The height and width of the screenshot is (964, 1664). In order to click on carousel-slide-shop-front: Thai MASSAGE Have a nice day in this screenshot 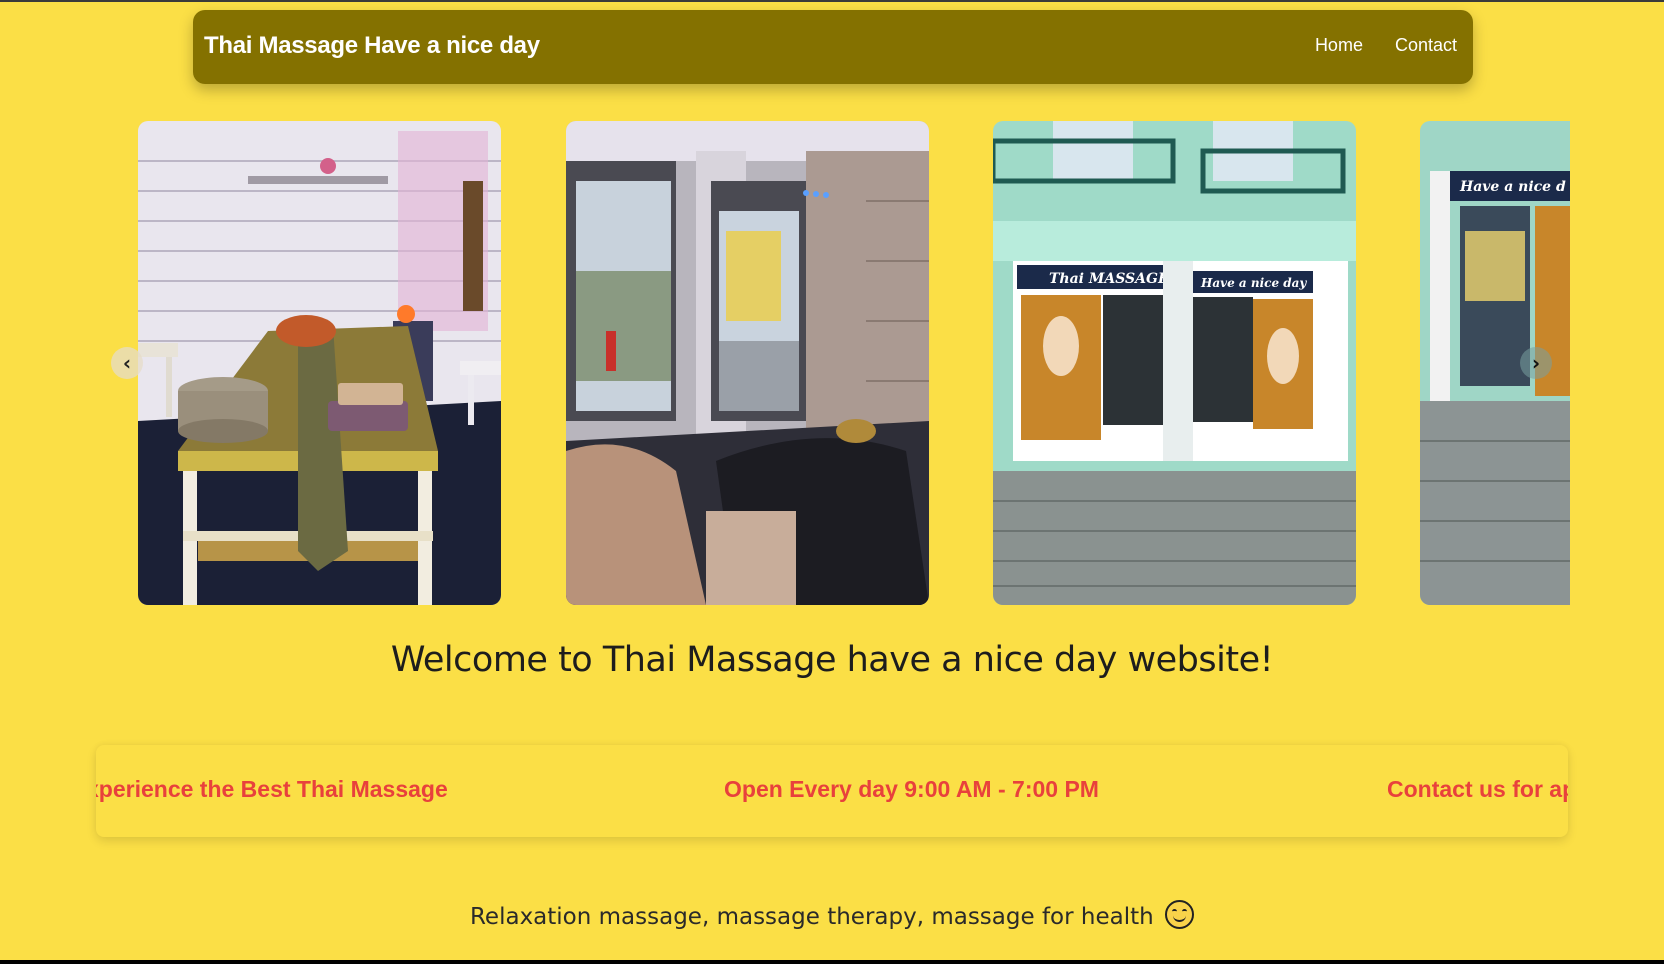, I will do `click(1174, 363)`.